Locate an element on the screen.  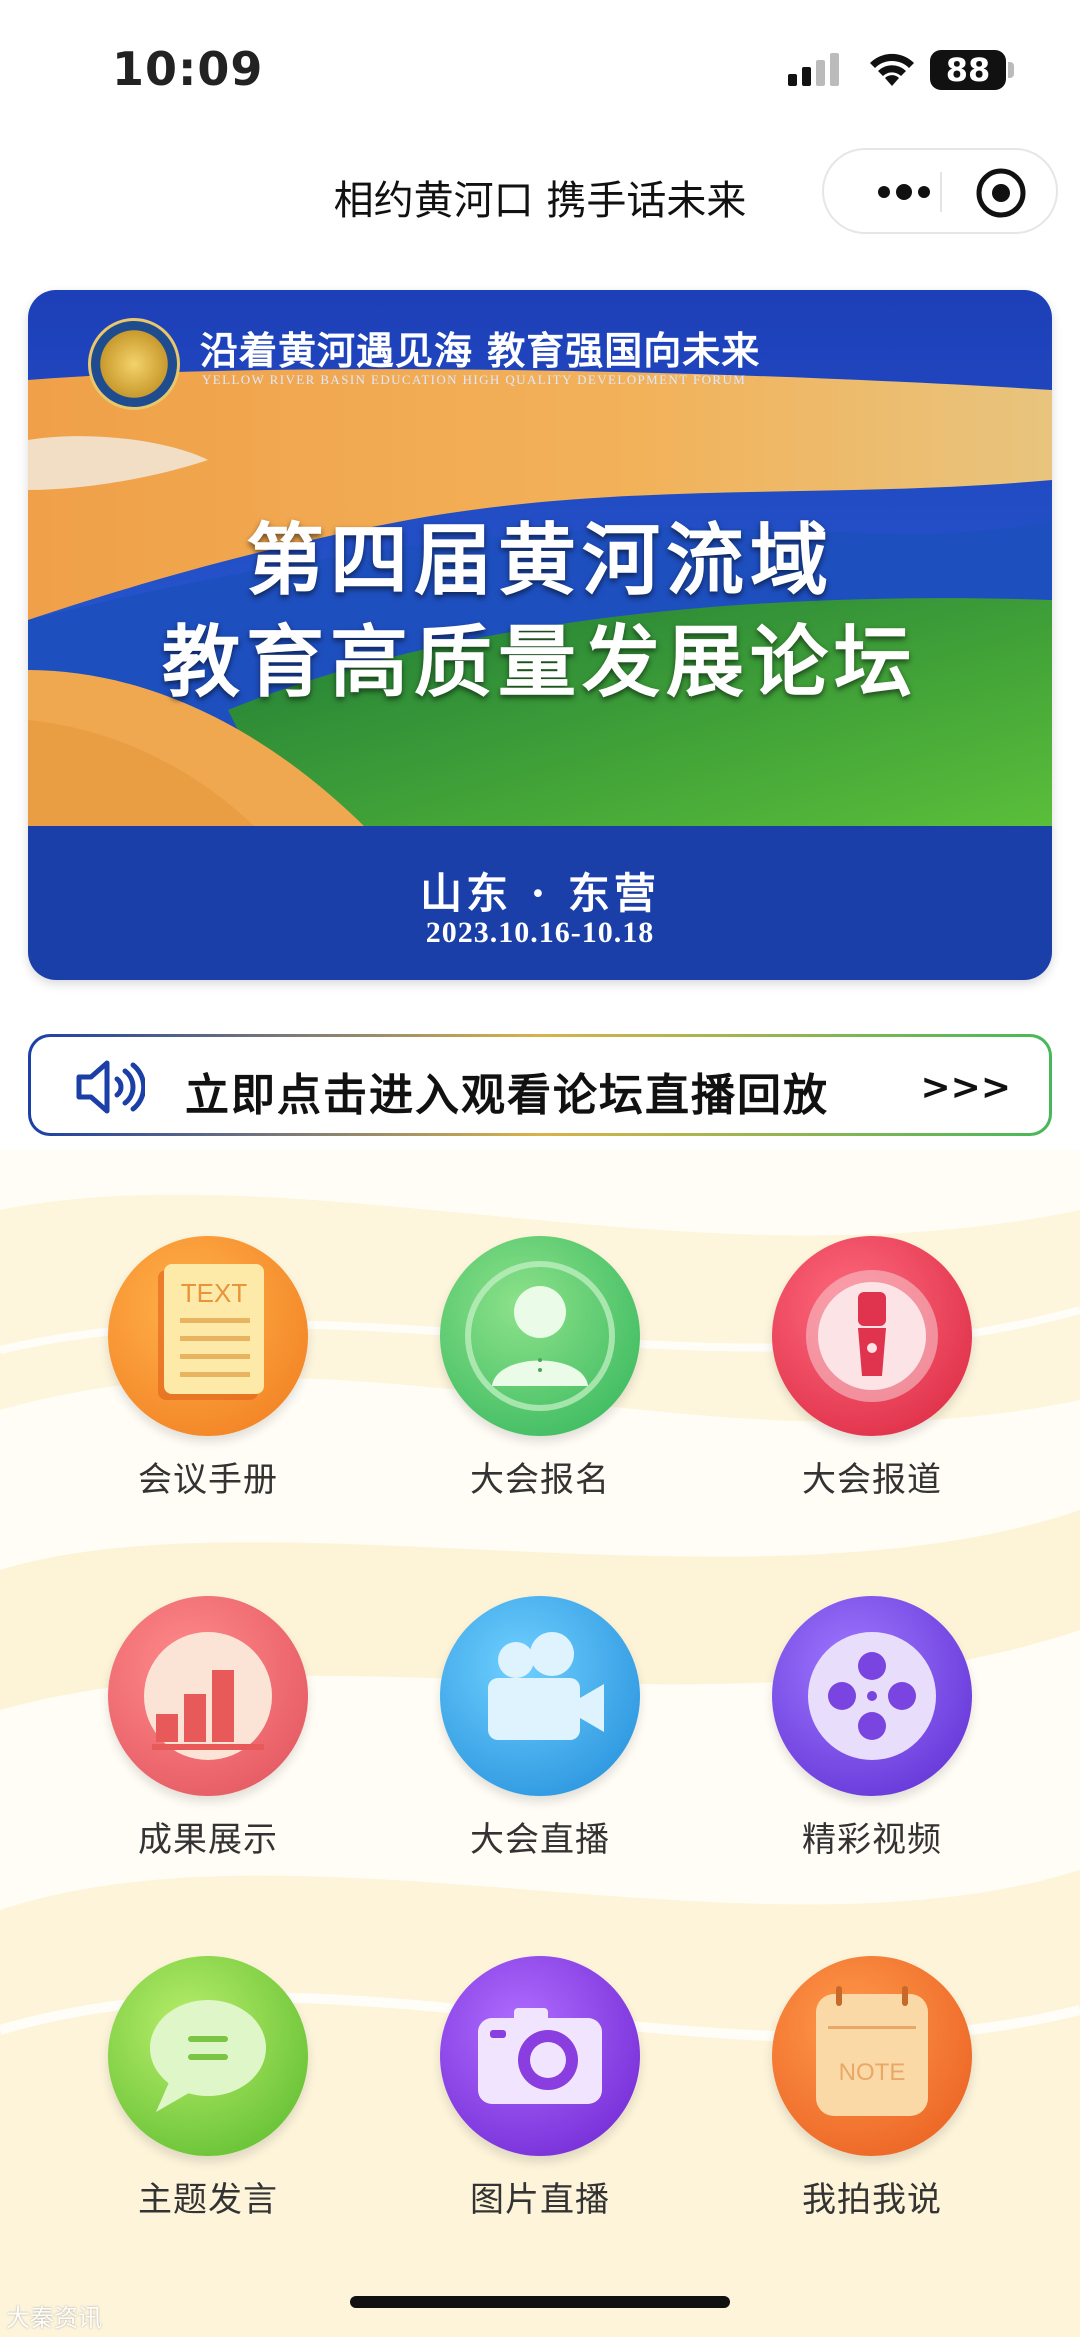
menu-item-videos: 精彩视频 is located at coordinates (872, 1728).